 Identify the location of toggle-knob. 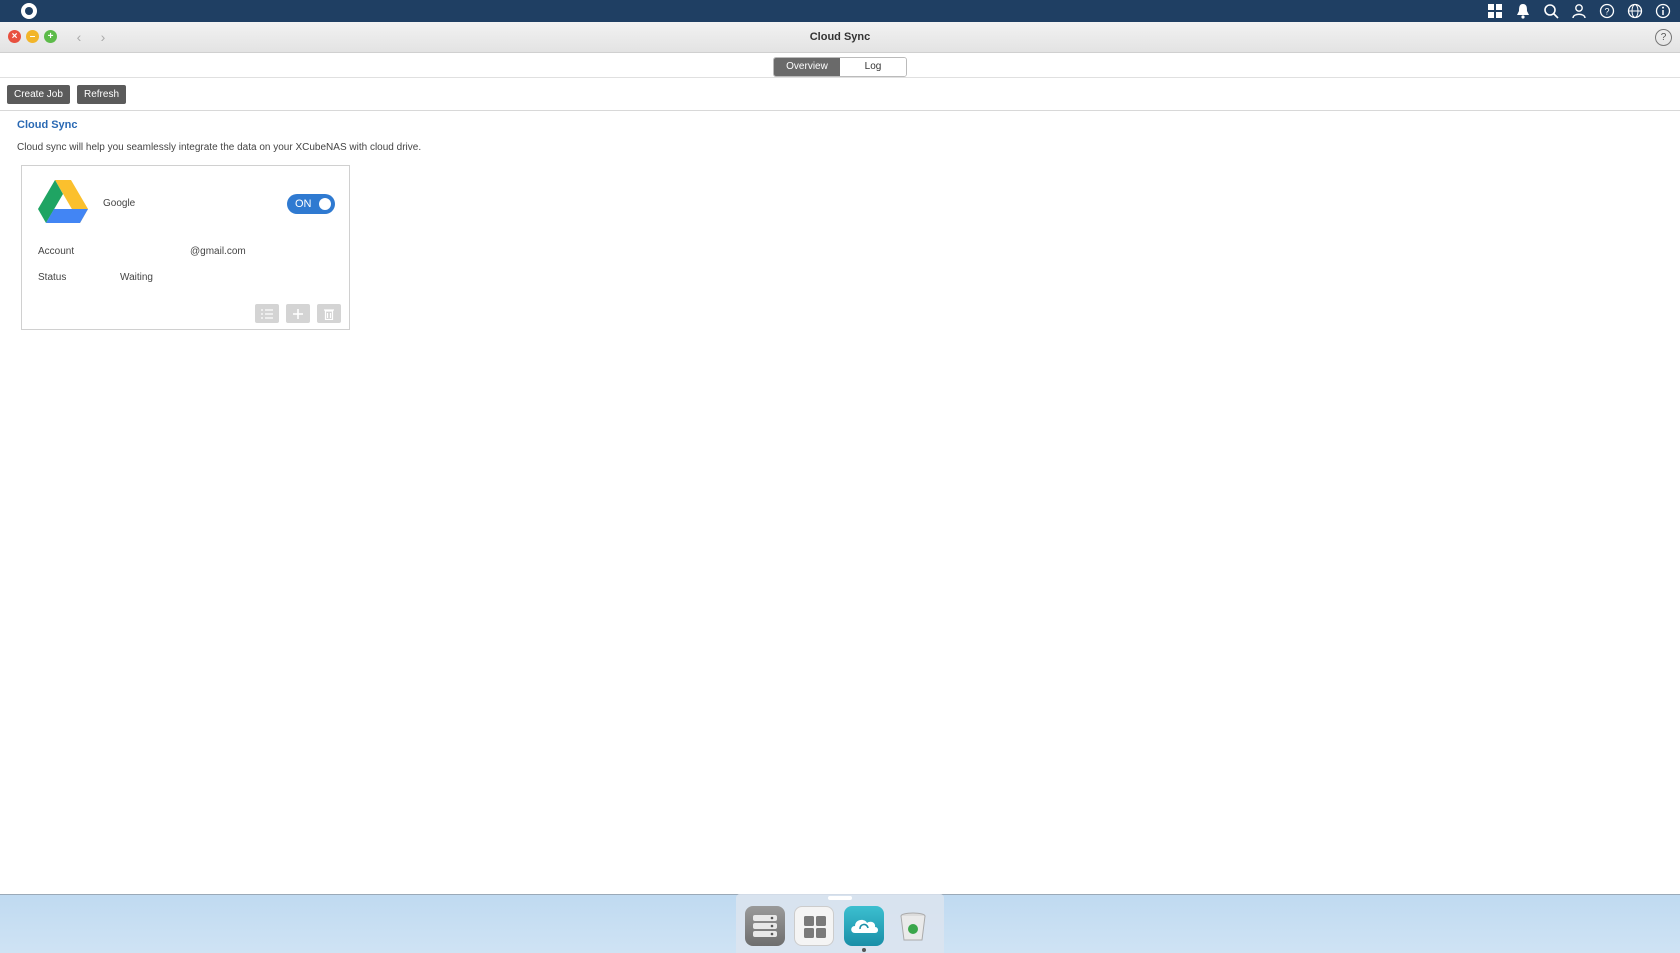
(325, 204).